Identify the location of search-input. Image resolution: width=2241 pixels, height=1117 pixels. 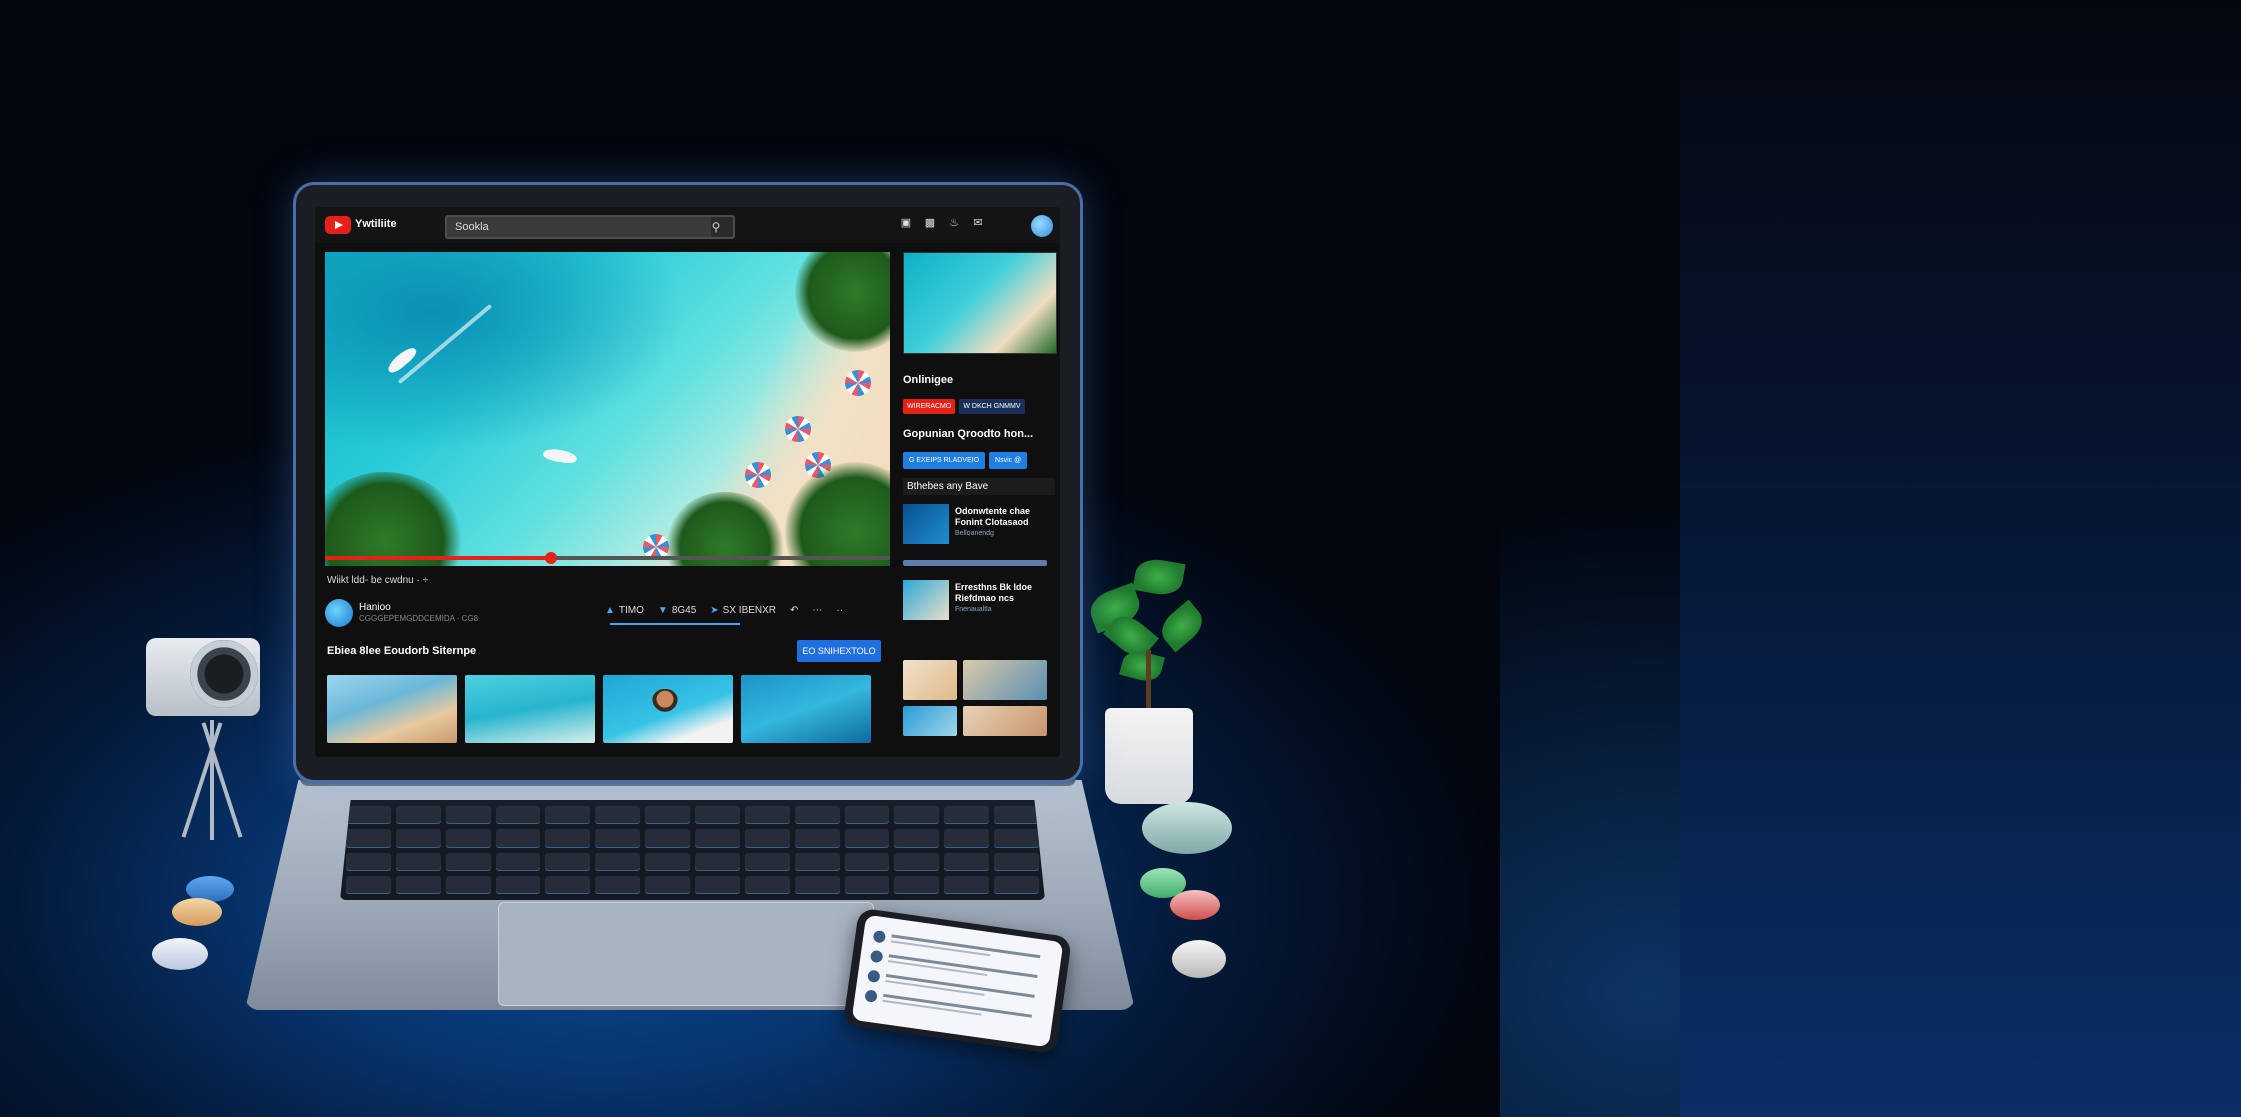
(579, 227).